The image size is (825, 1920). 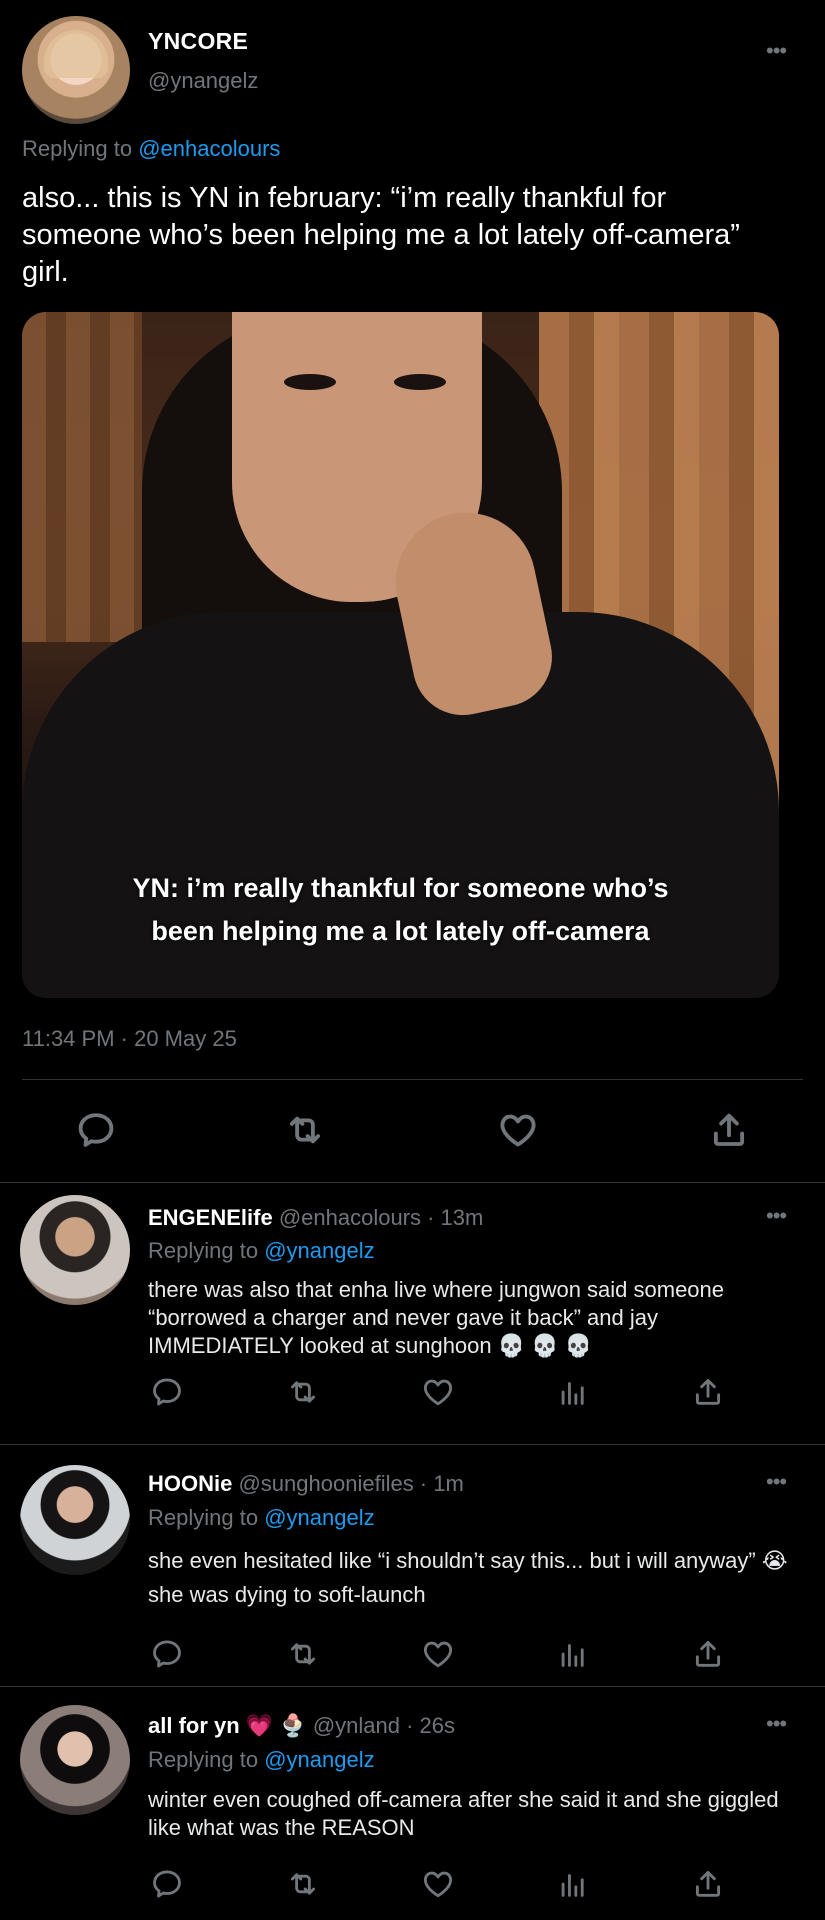 I want to click on name-emoji: 💗 🍨, so click(x=273, y=1725).